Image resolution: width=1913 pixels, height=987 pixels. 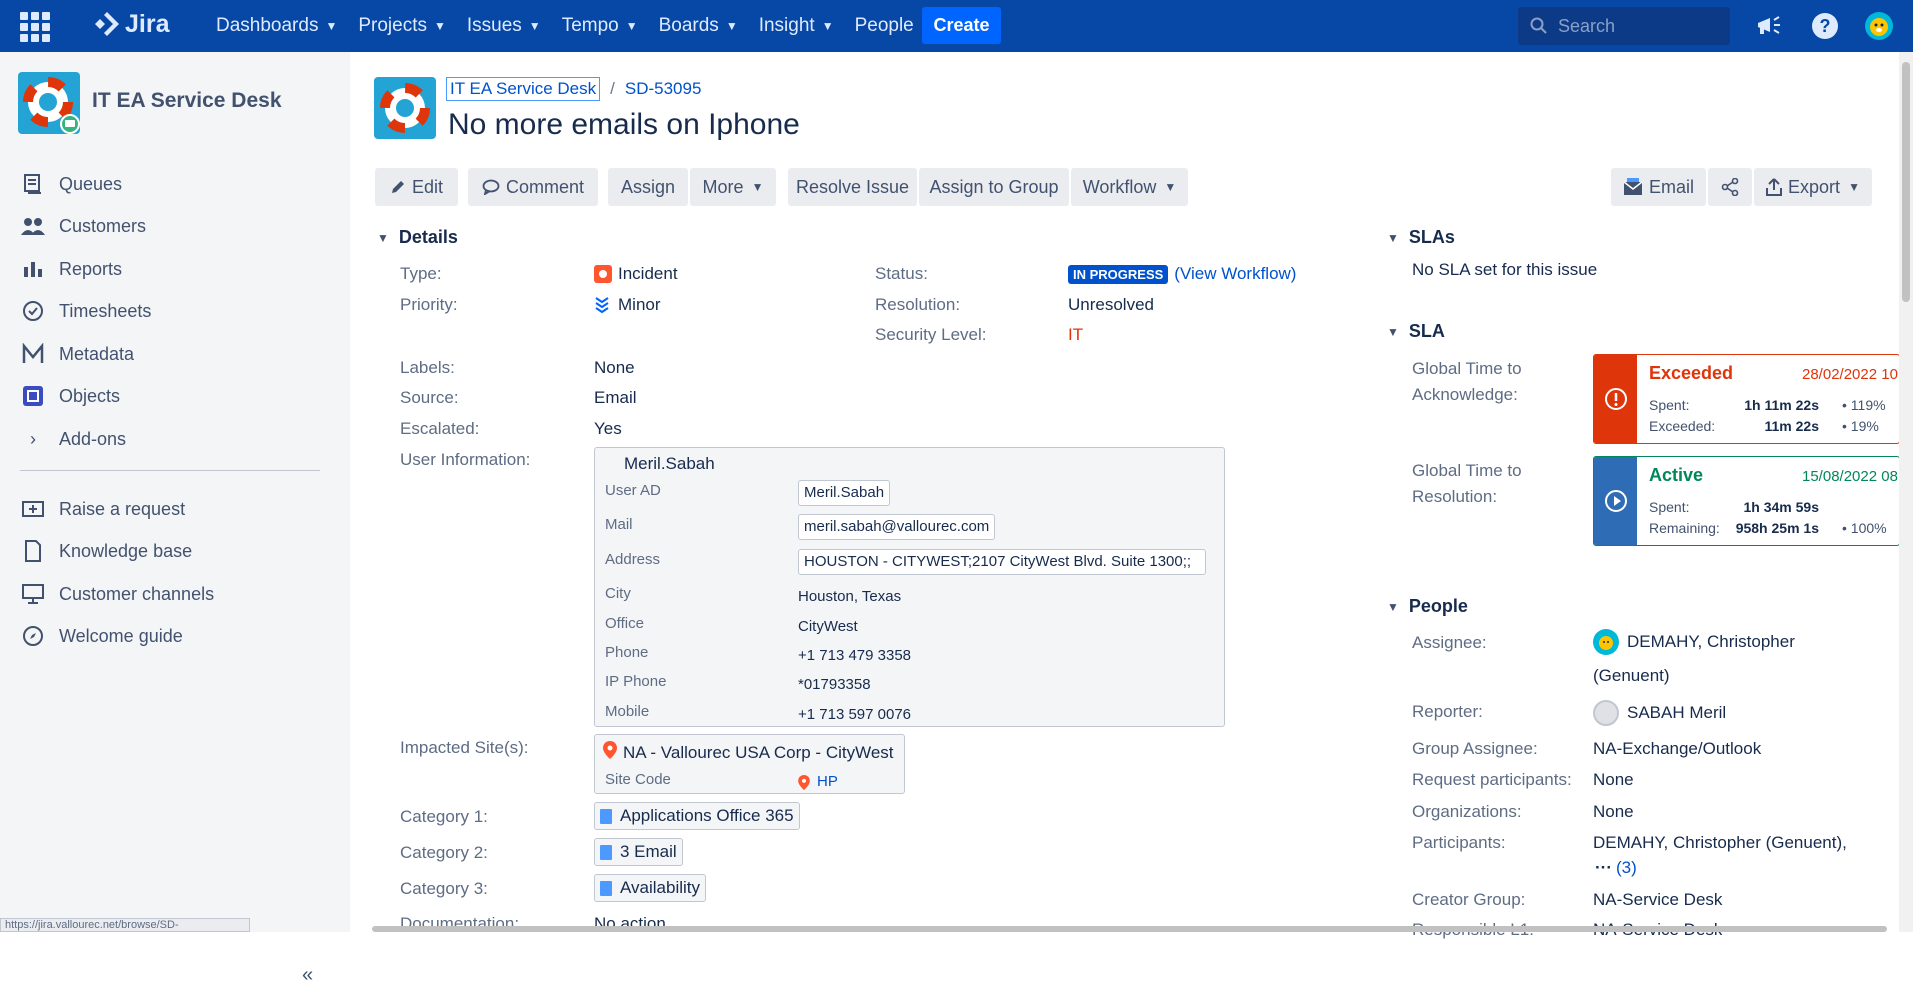 I want to click on horizontal-scrollbar, so click(x=1129, y=929).